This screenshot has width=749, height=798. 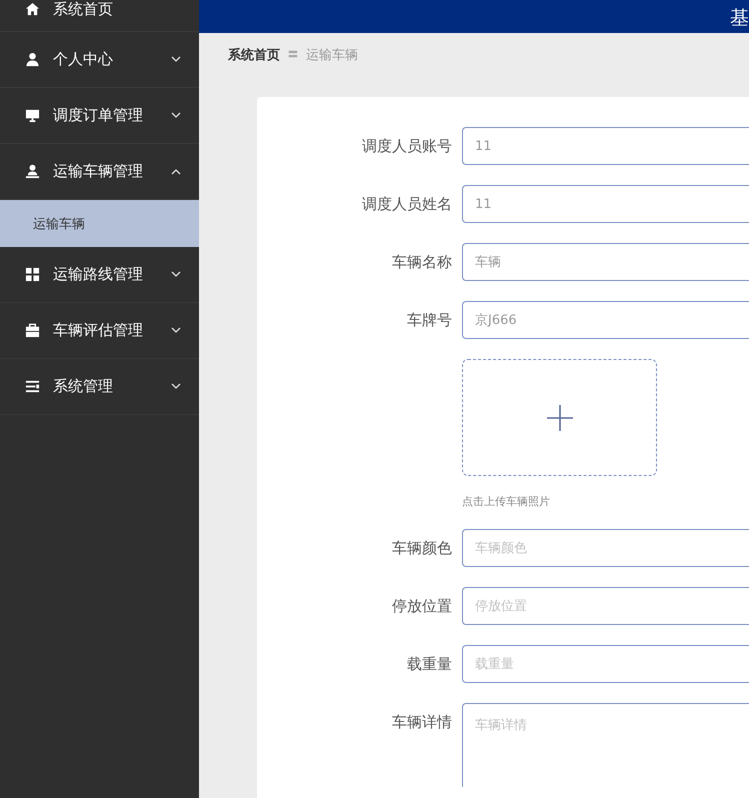 I want to click on grid-icon, so click(x=32, y=274).